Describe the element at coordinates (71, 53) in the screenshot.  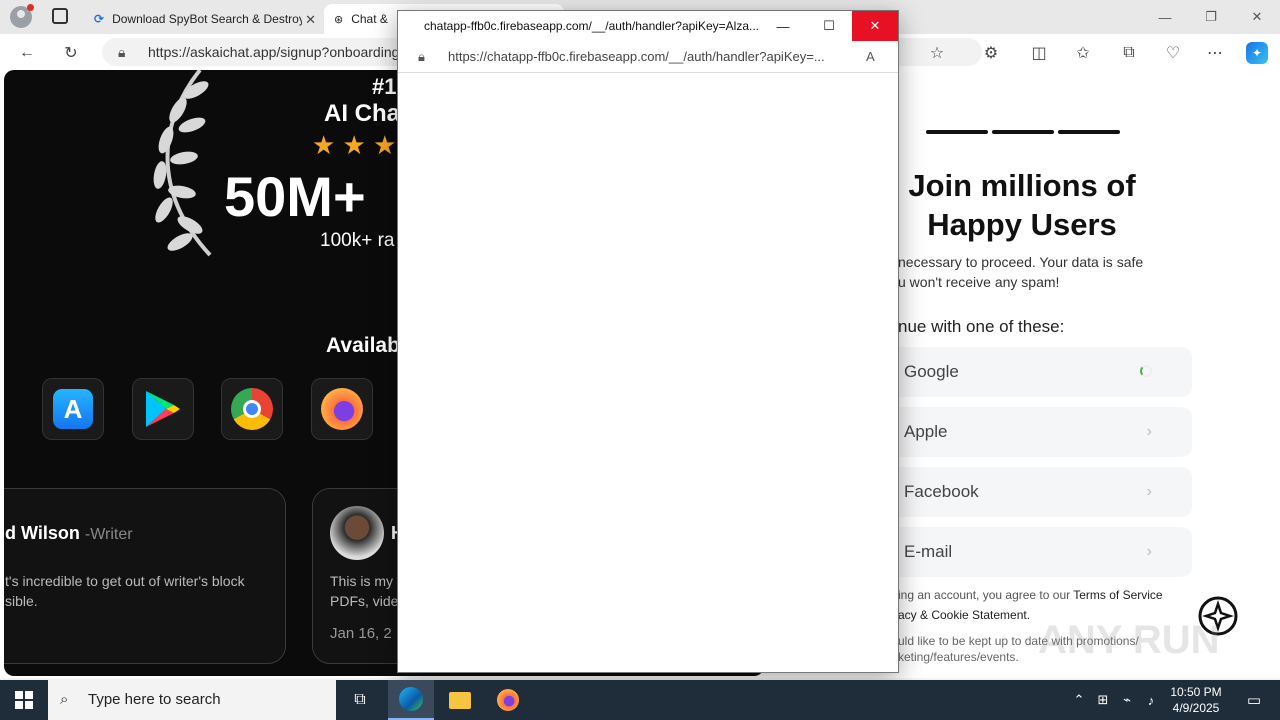
I see `refresh-icon: ↻` at that location.